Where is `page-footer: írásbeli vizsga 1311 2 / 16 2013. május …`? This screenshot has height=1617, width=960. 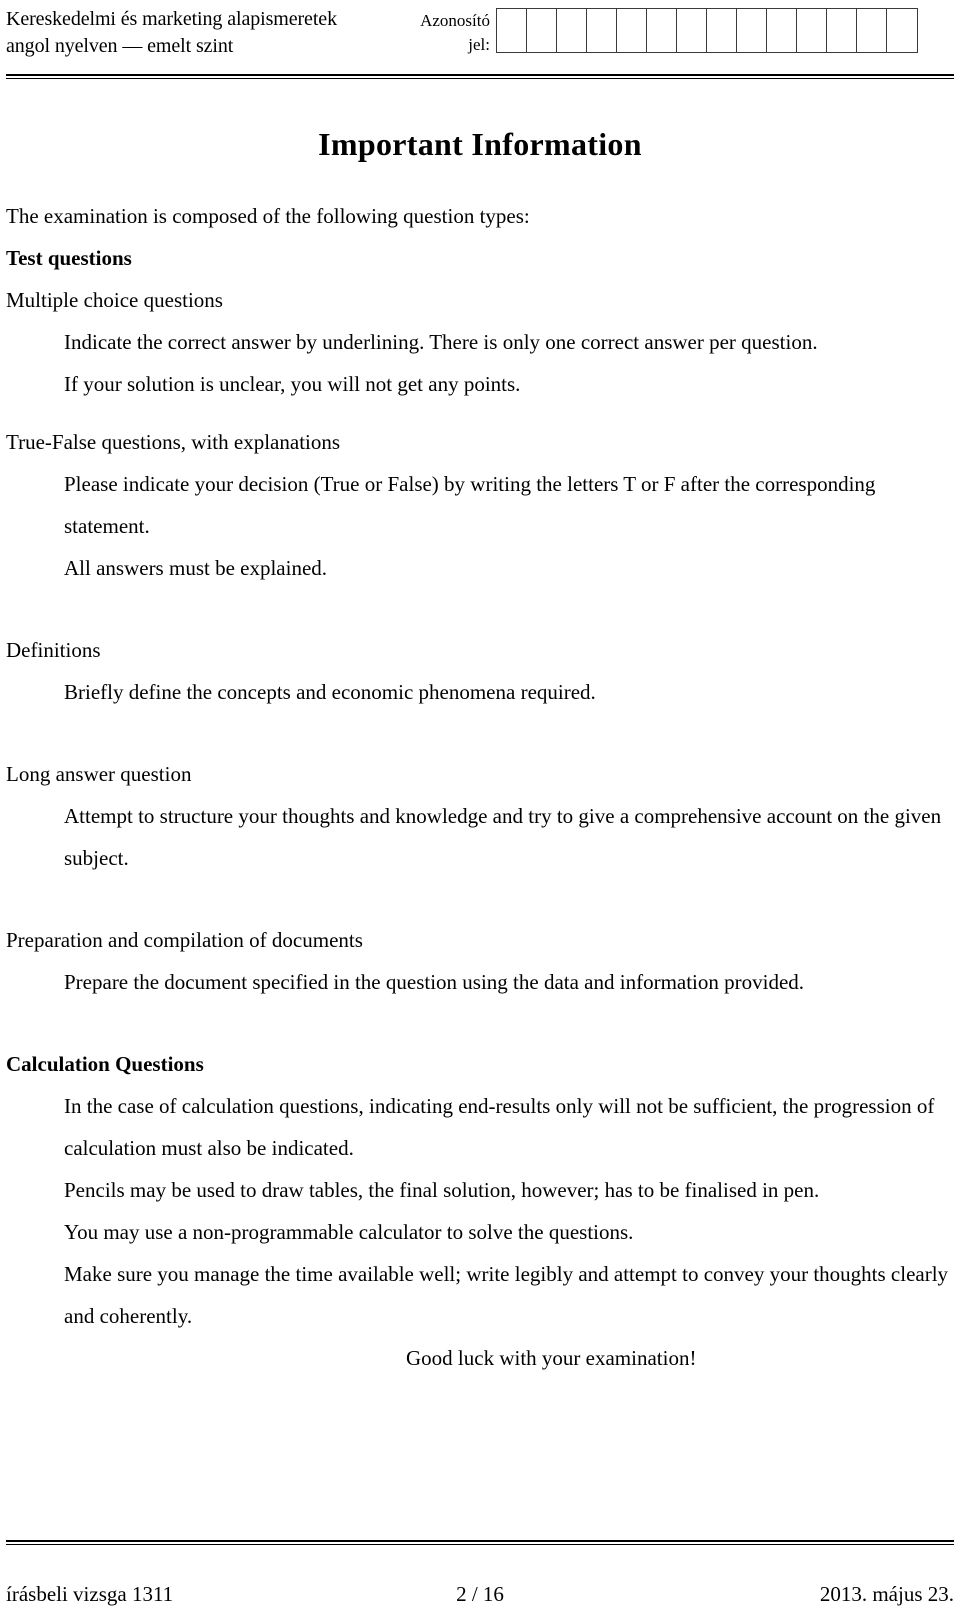
page-footer: írásbeli vizsga 1311 2 / 16 2013. május … is located at coordinates (480, 1578).